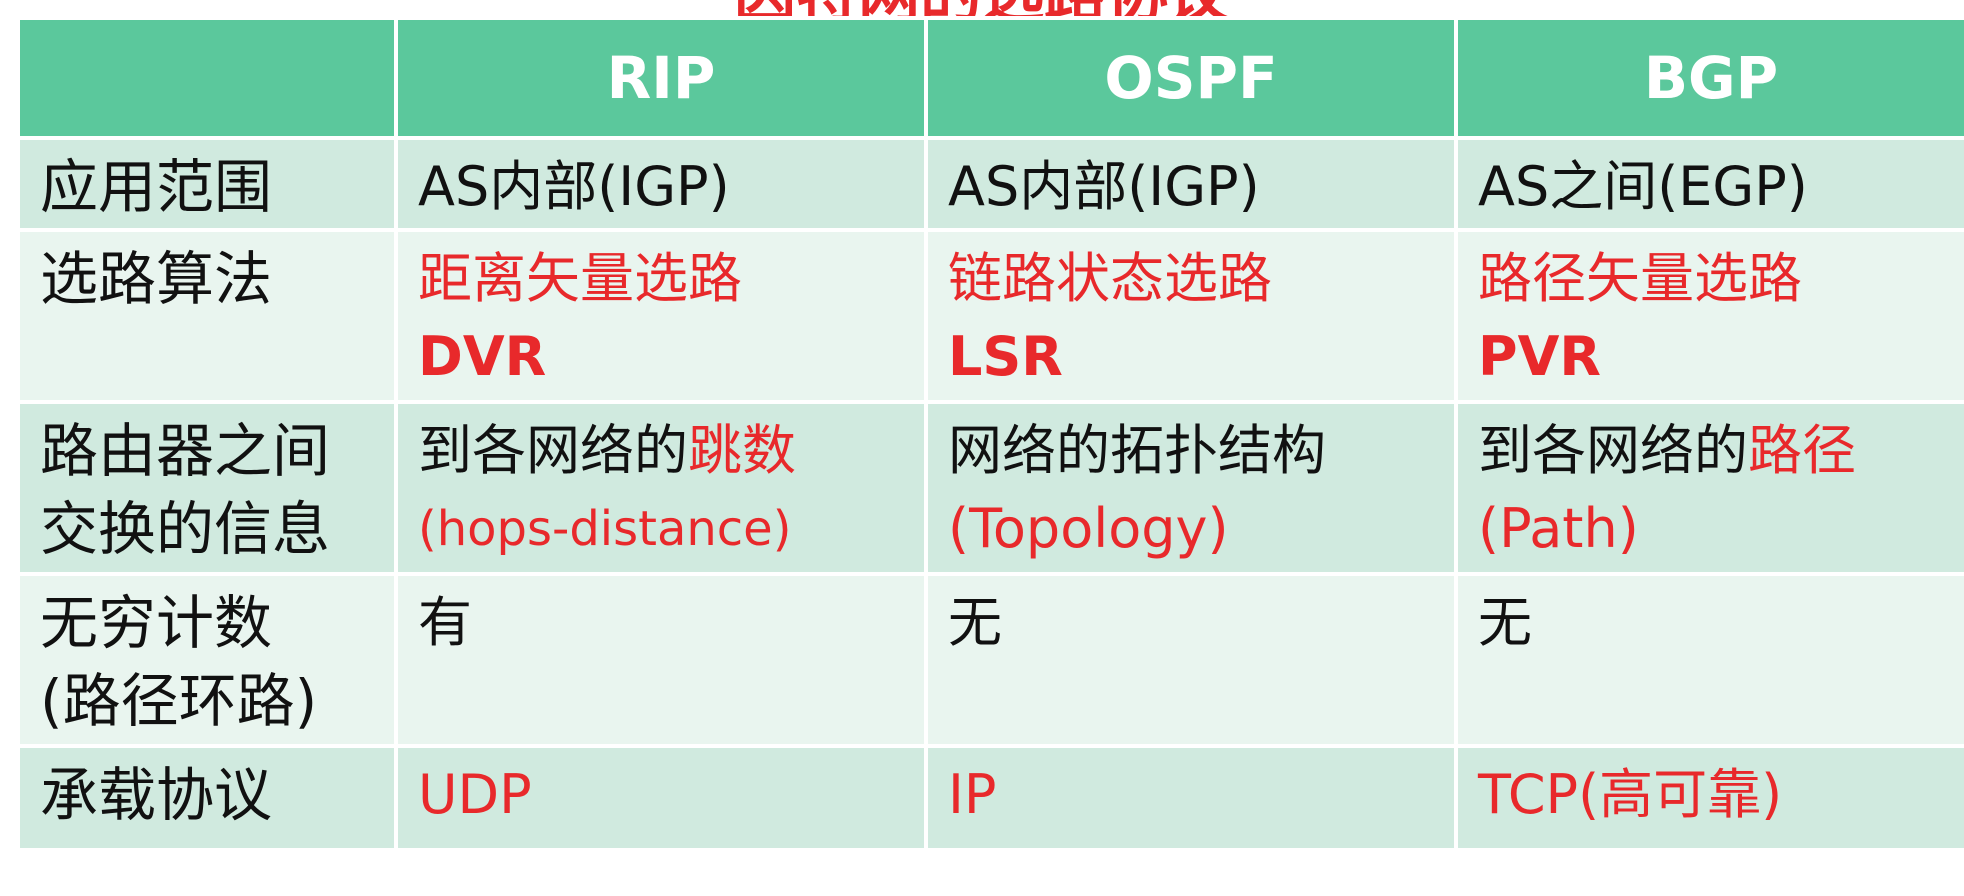 Image resolution: width=1964 pixels, height=896 pixels. I want to click on rip-info-line2: (hops-distance), so click(605, 529).